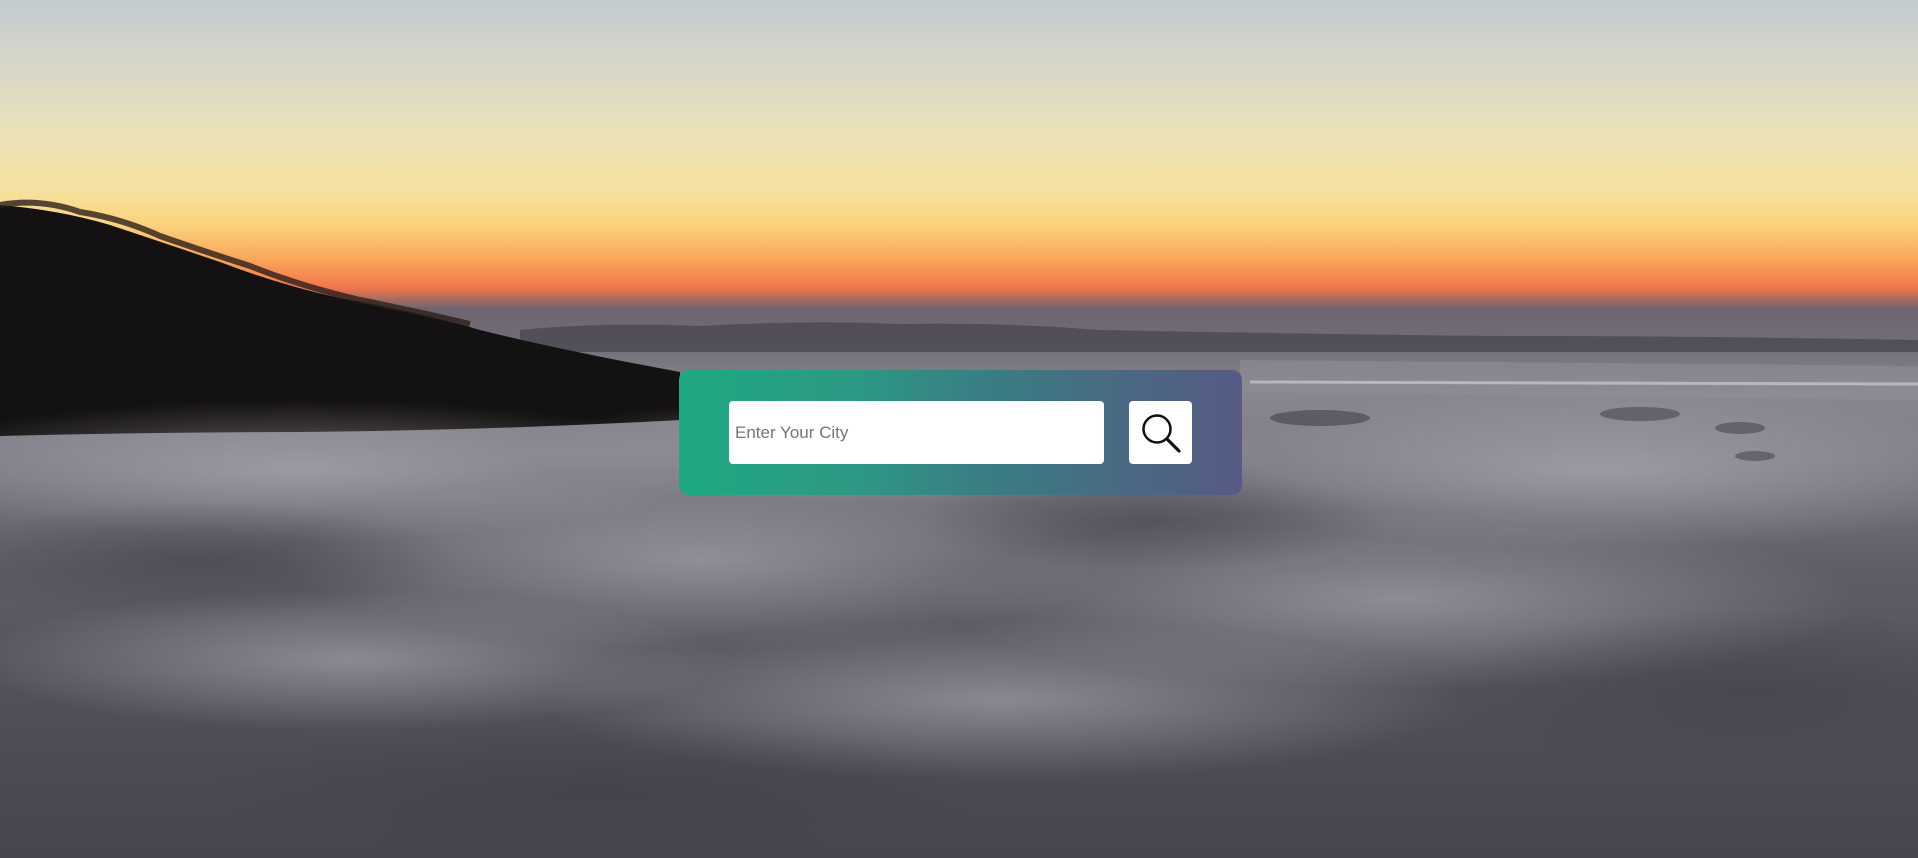 The height and width of the screenshot is (858, 1918). I want to click on city-search-input, so click(916, 432).